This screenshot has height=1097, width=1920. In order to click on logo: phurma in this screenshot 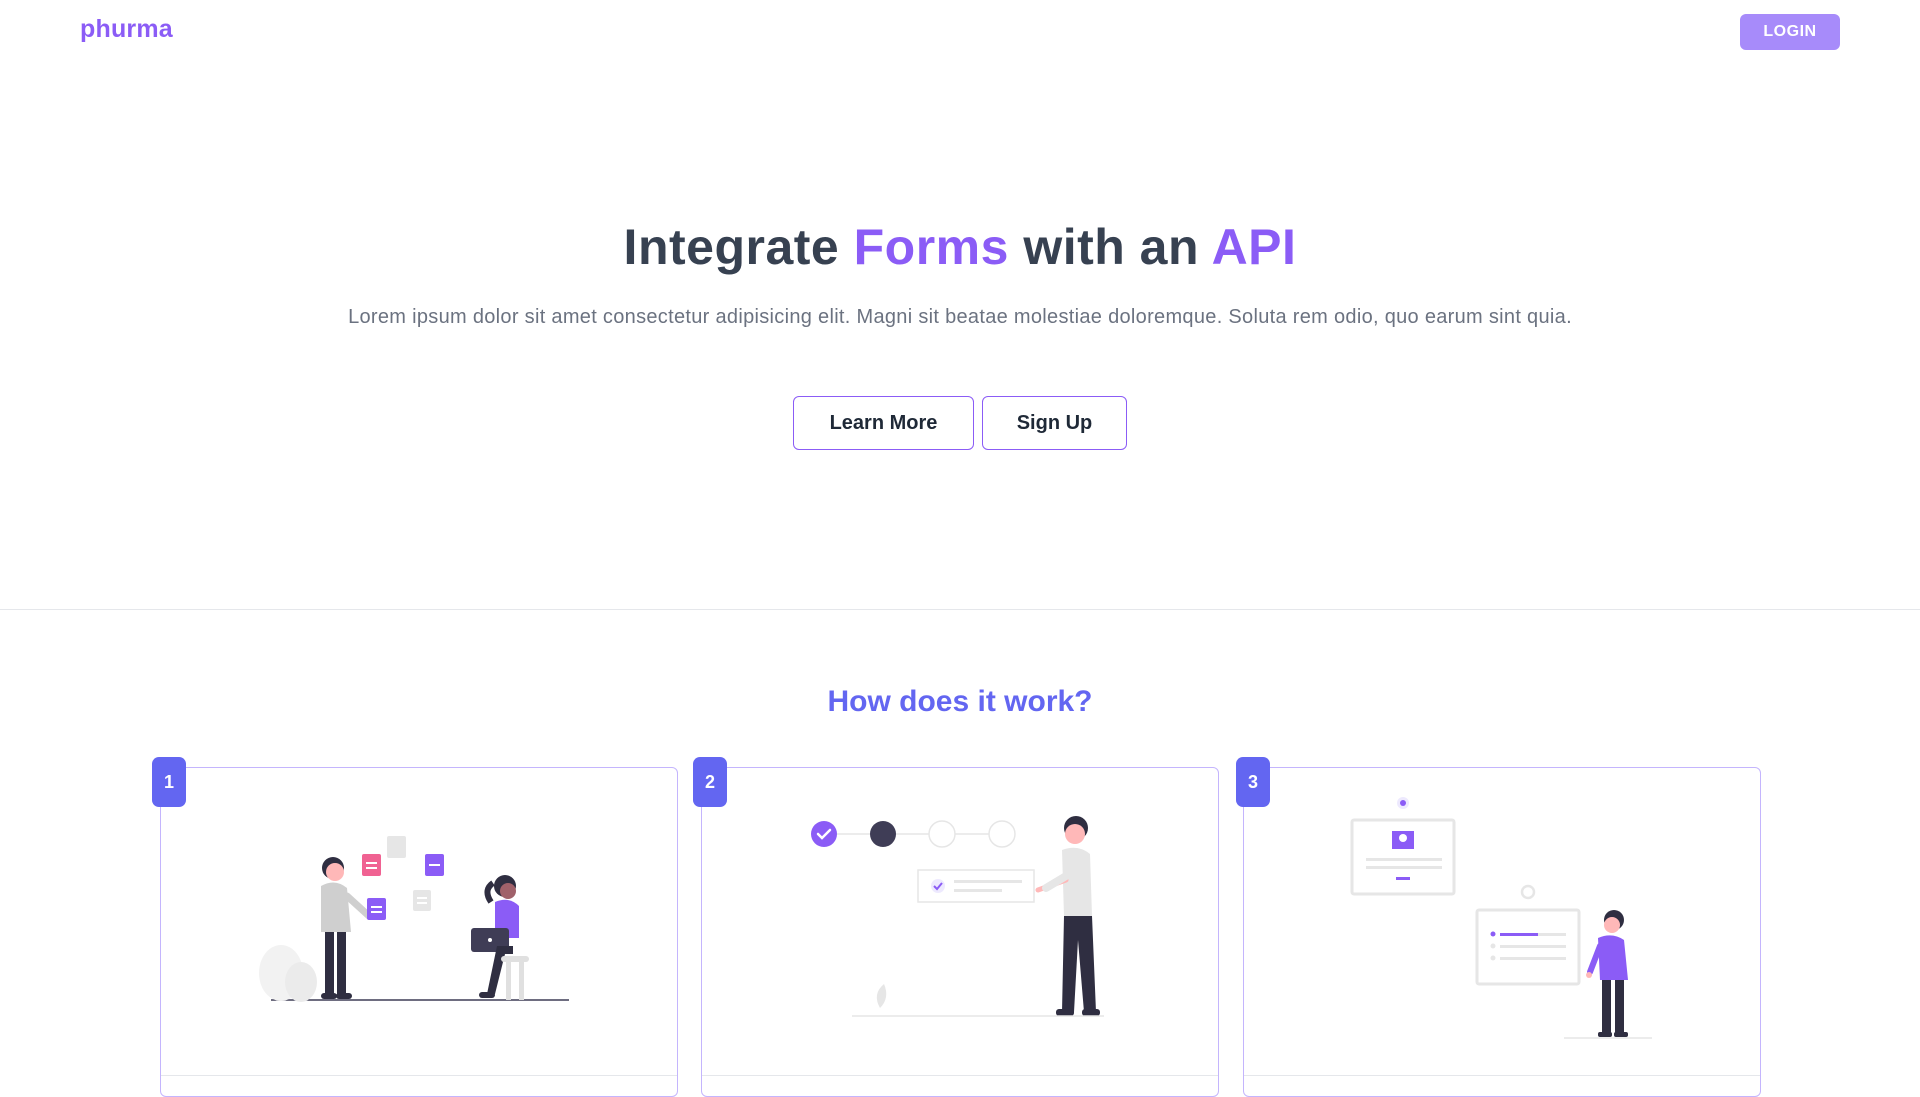, I will do `click(126, 29)`.